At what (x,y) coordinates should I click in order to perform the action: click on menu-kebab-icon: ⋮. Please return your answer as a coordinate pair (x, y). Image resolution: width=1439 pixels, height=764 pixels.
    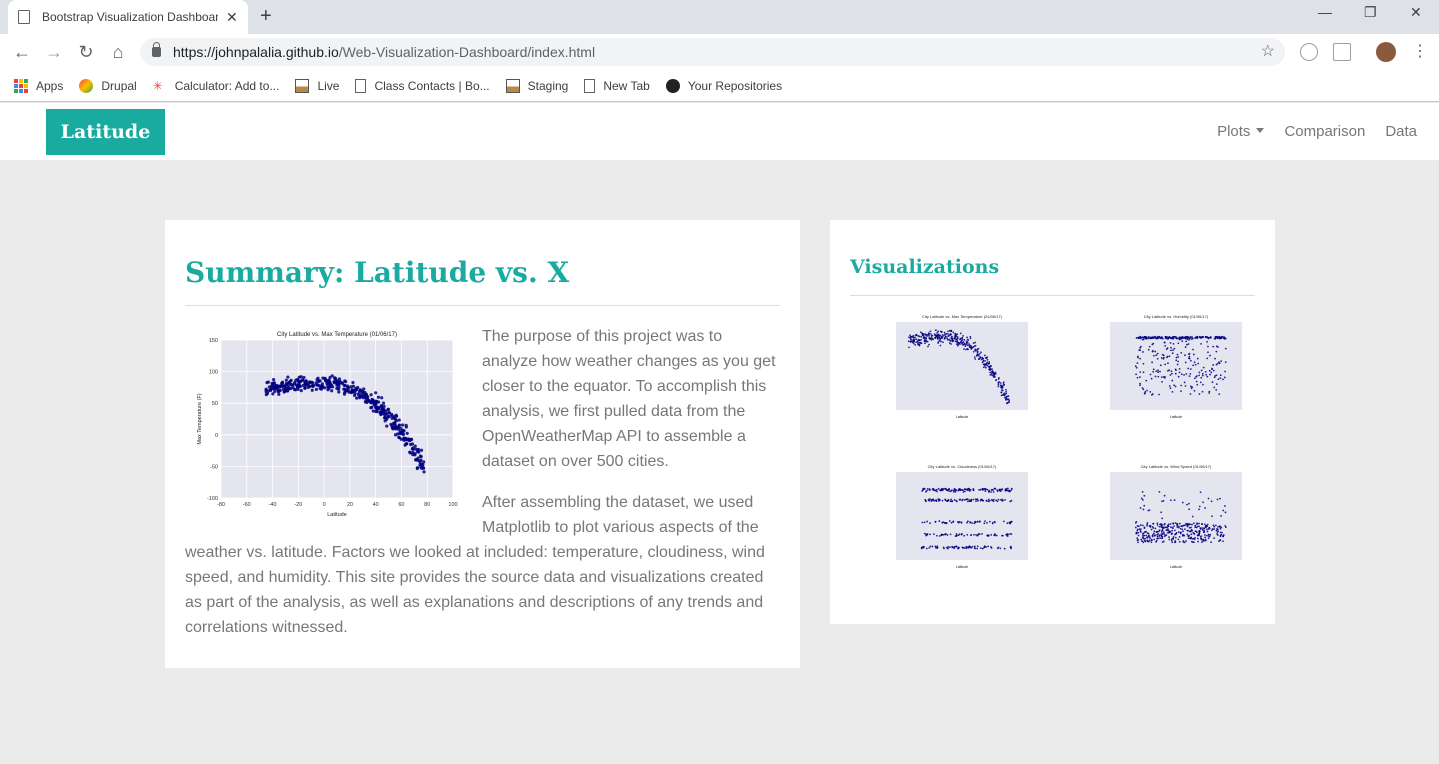
    Looking at the image, I should click on (1420, 51).